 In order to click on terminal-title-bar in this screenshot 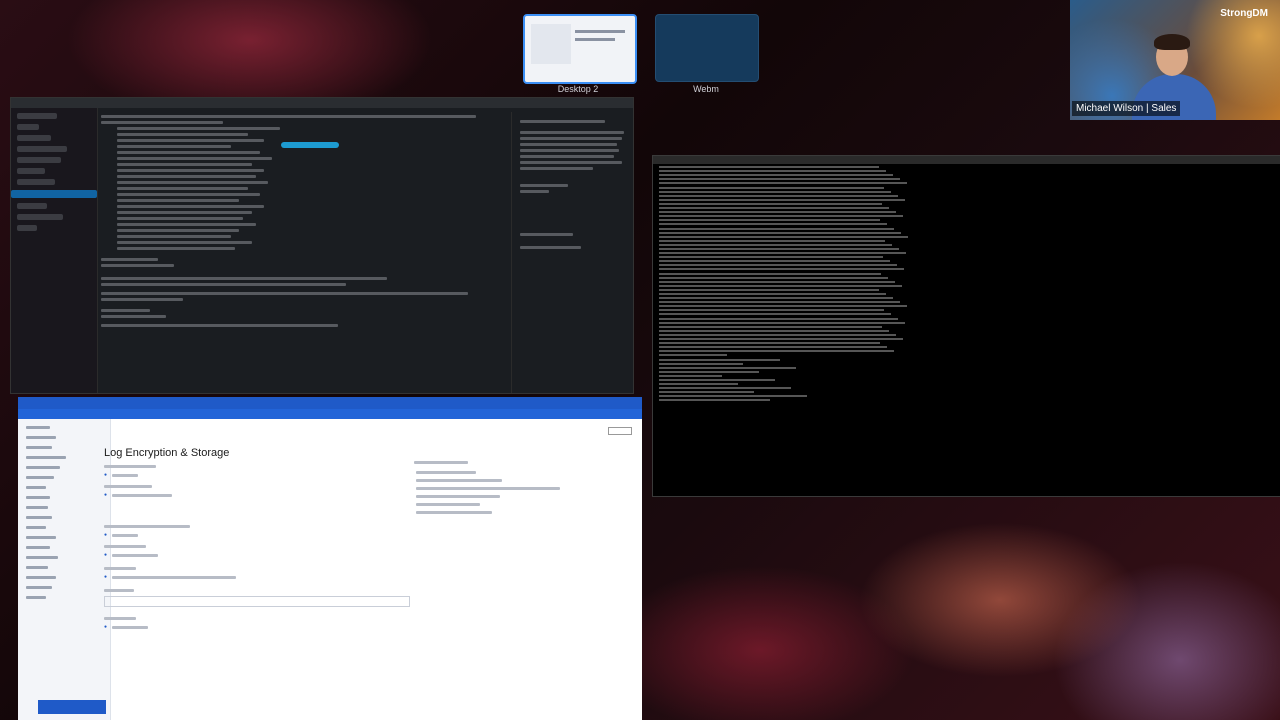, I will do `click(966, 160)`.